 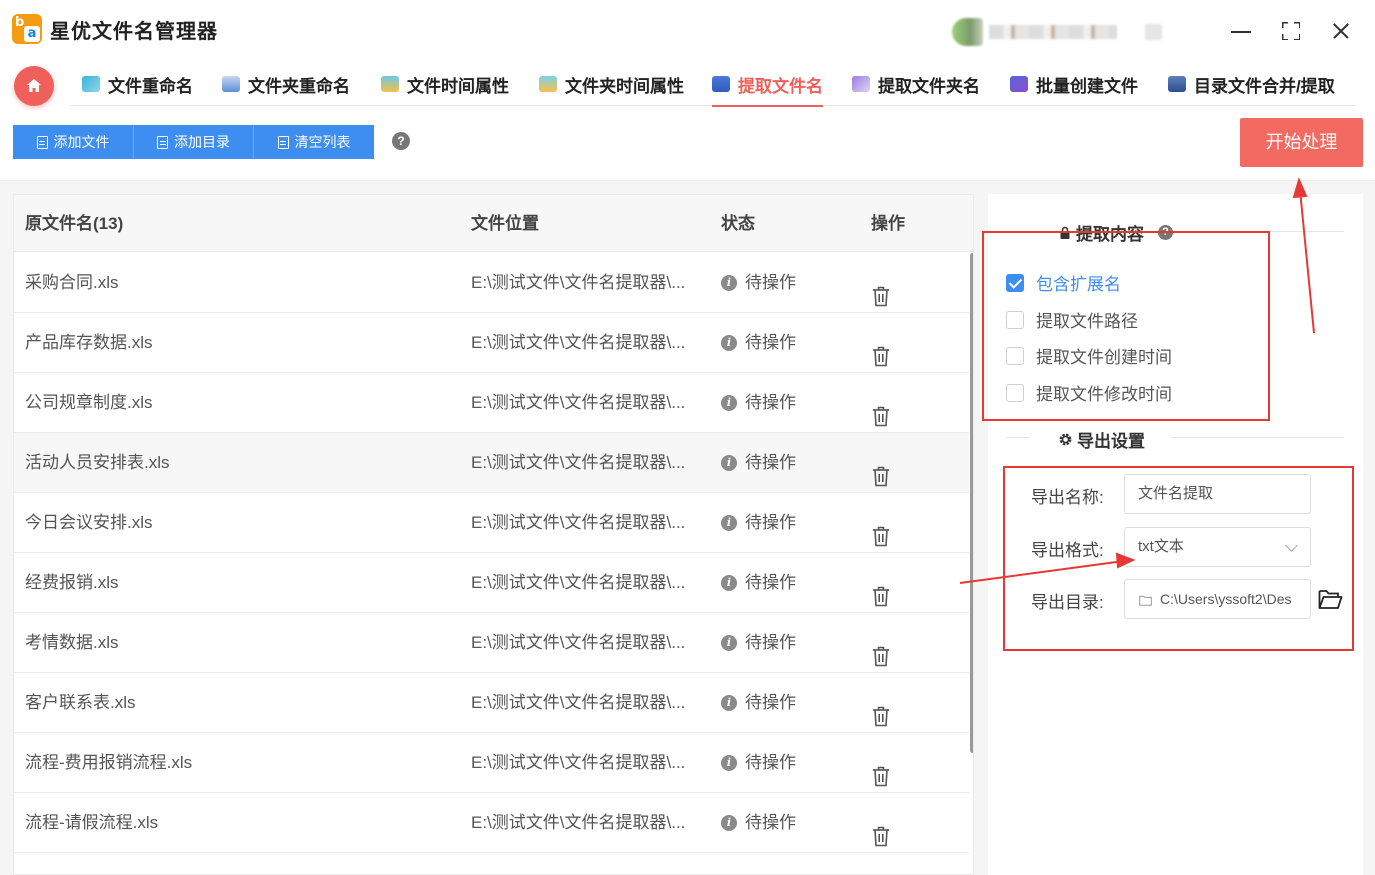 I want to click on table-row: 公司规章制度.xls E:\测试文件\文件名提取器\... i 待操作, so click(x=491, y=403).